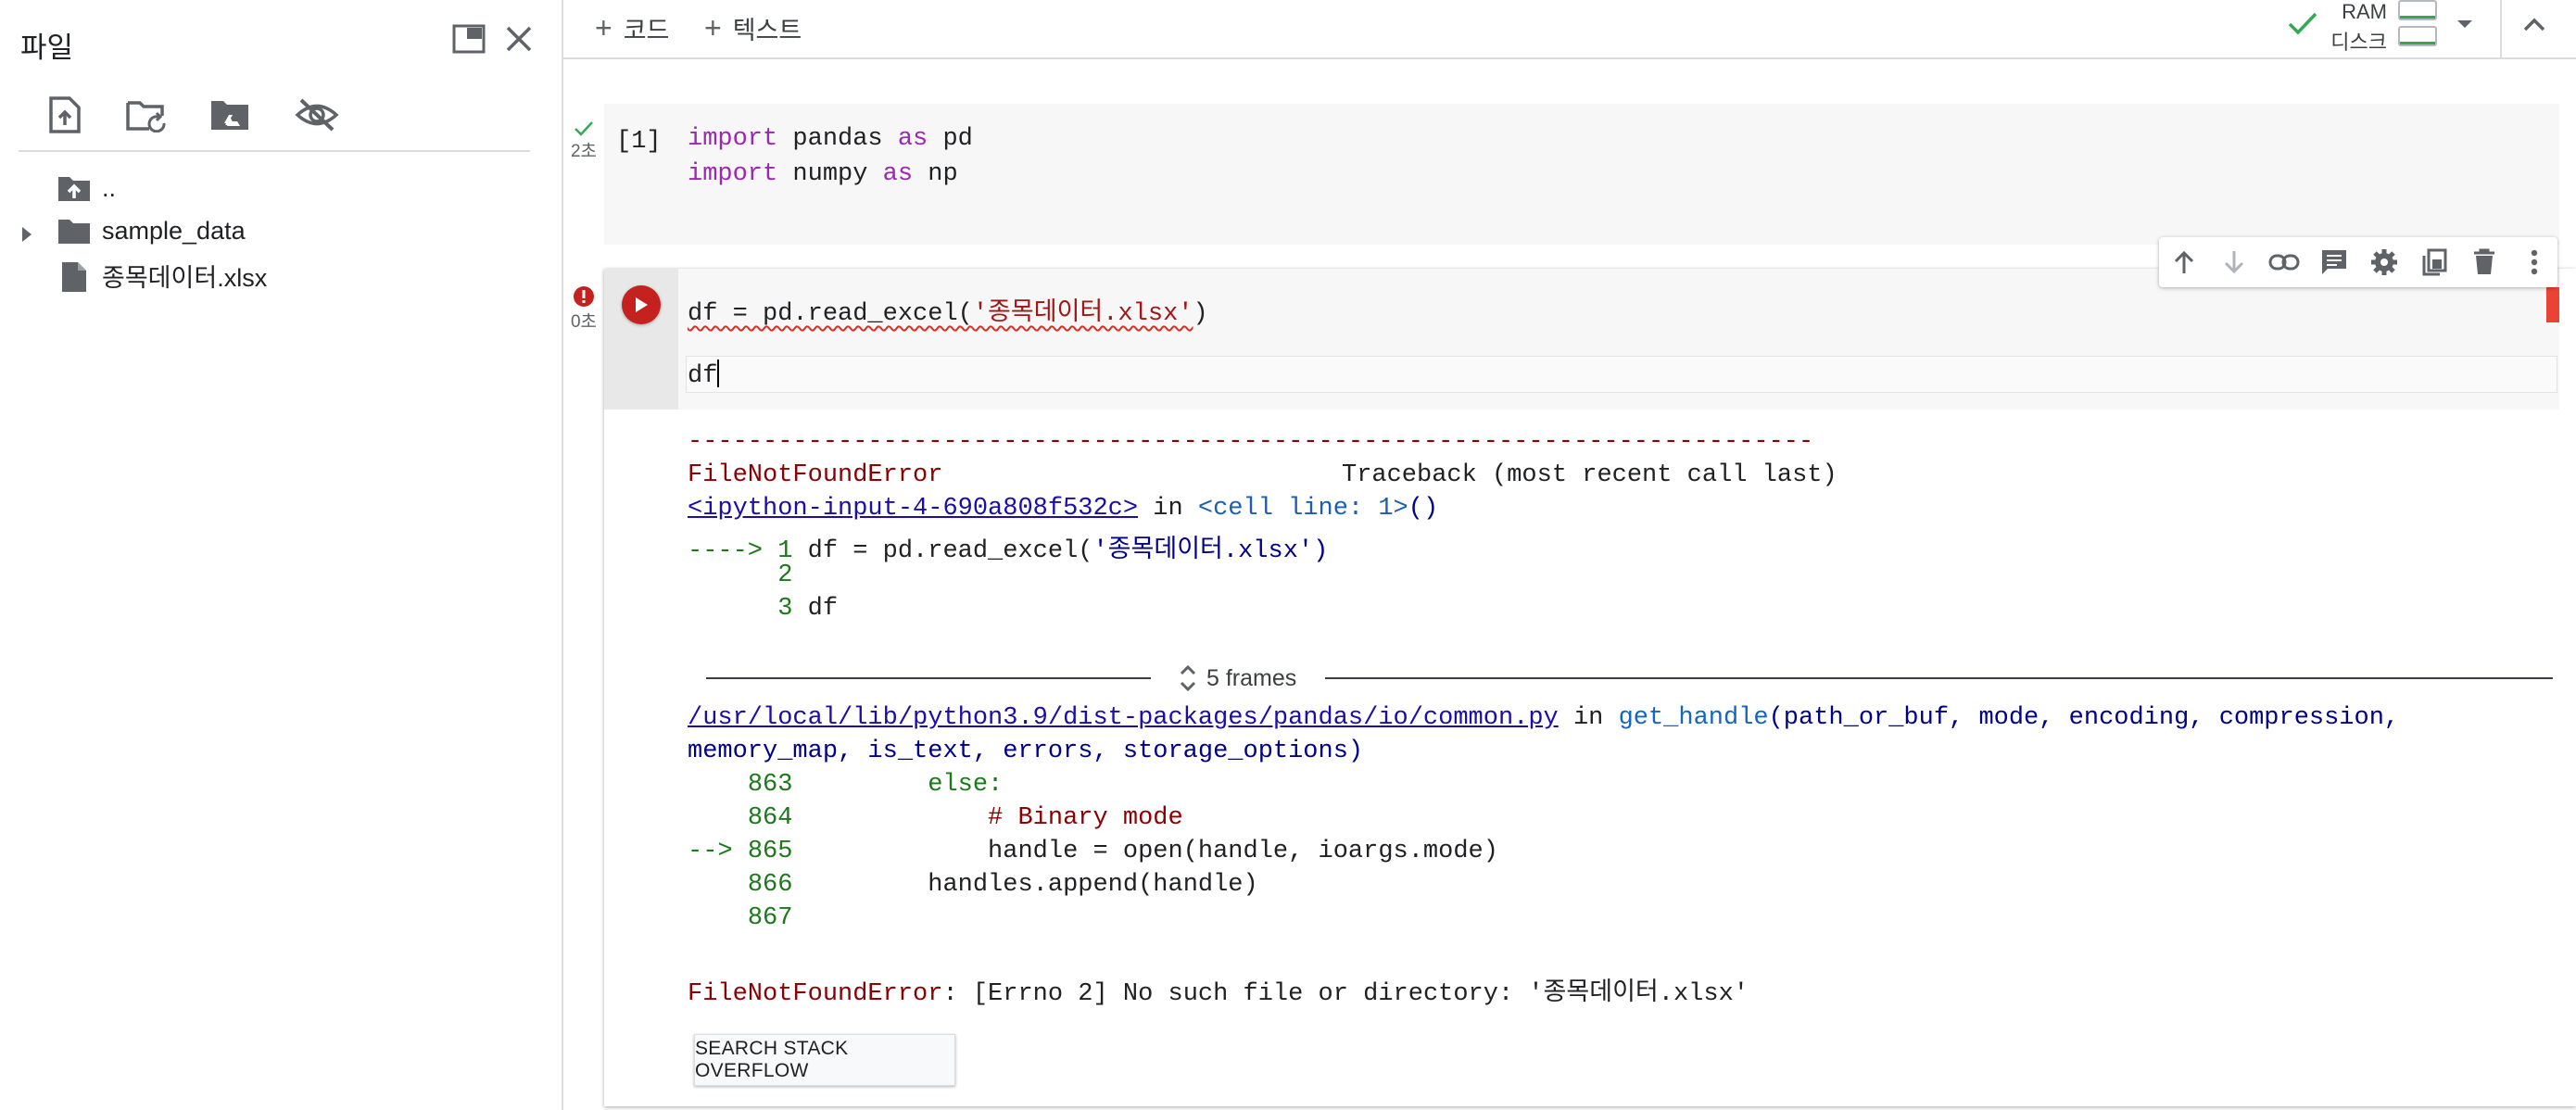 This screenshot has height=1110, width=2576. I want to click on settings-icon, so click(2384, 262).